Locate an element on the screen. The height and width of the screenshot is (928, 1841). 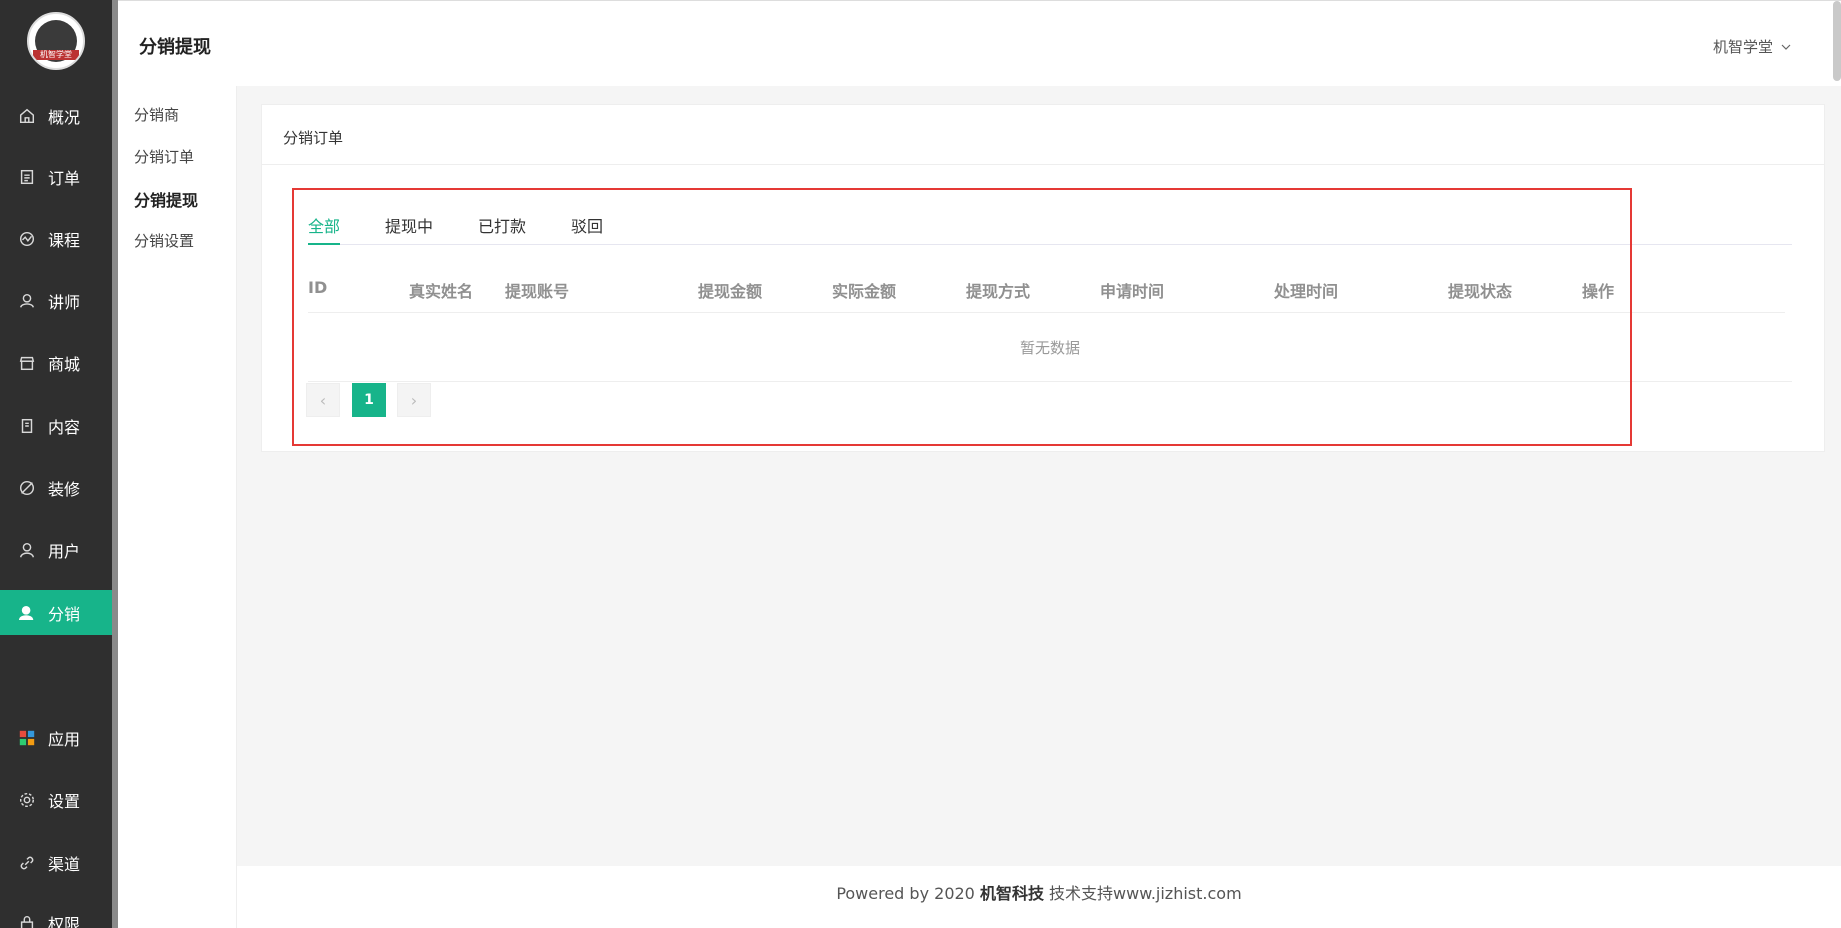
footer-prefix: Powered by 2020 is located at coordinates (908, 893).